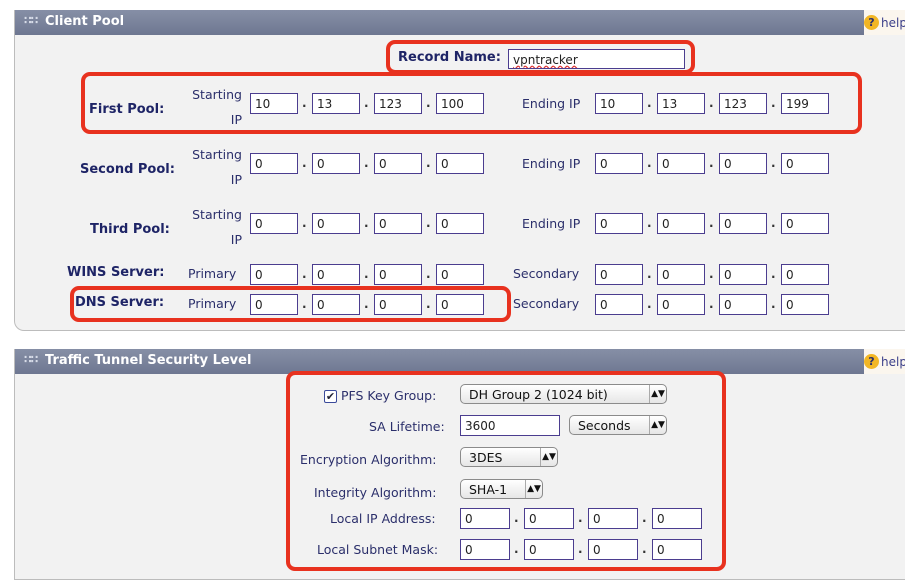 The image size is (905, 580). What do you see at coordinates (743, 274) in the screenshot?
I see `wins-server-secondary-octet-3: 0` at bounding box center [743, 274].